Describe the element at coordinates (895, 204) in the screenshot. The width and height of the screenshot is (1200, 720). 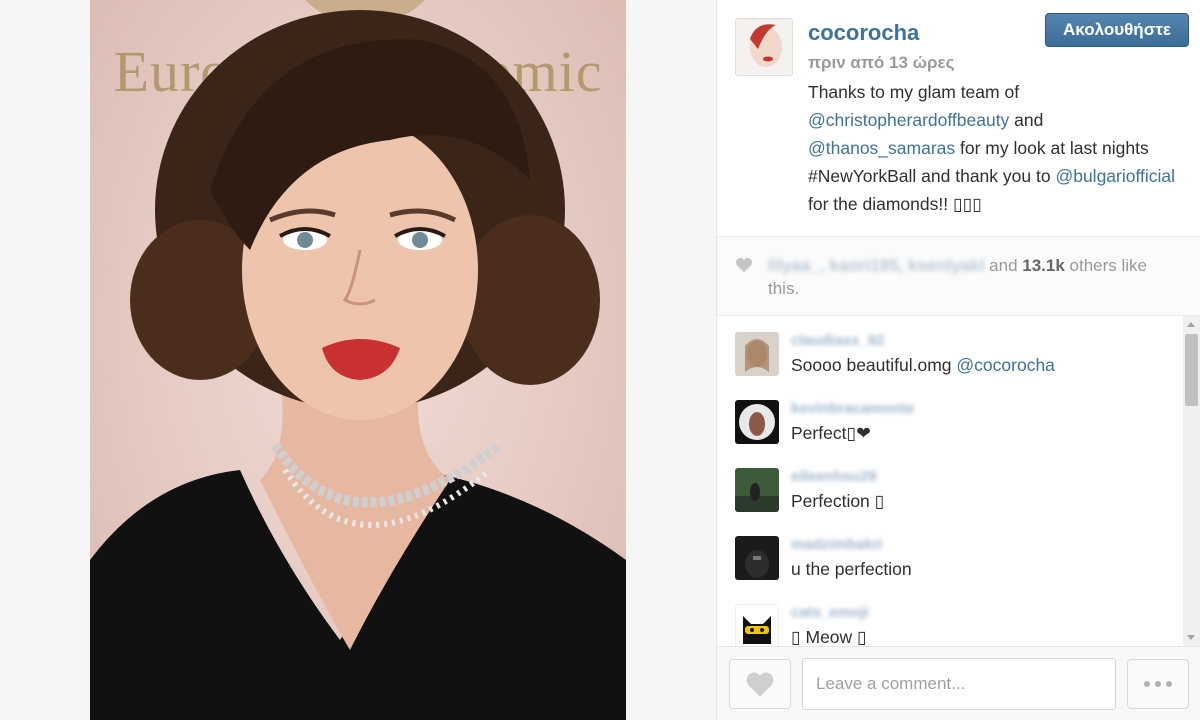
I see `caption-text: for the diamonds!! ▯▯▯` at that location.